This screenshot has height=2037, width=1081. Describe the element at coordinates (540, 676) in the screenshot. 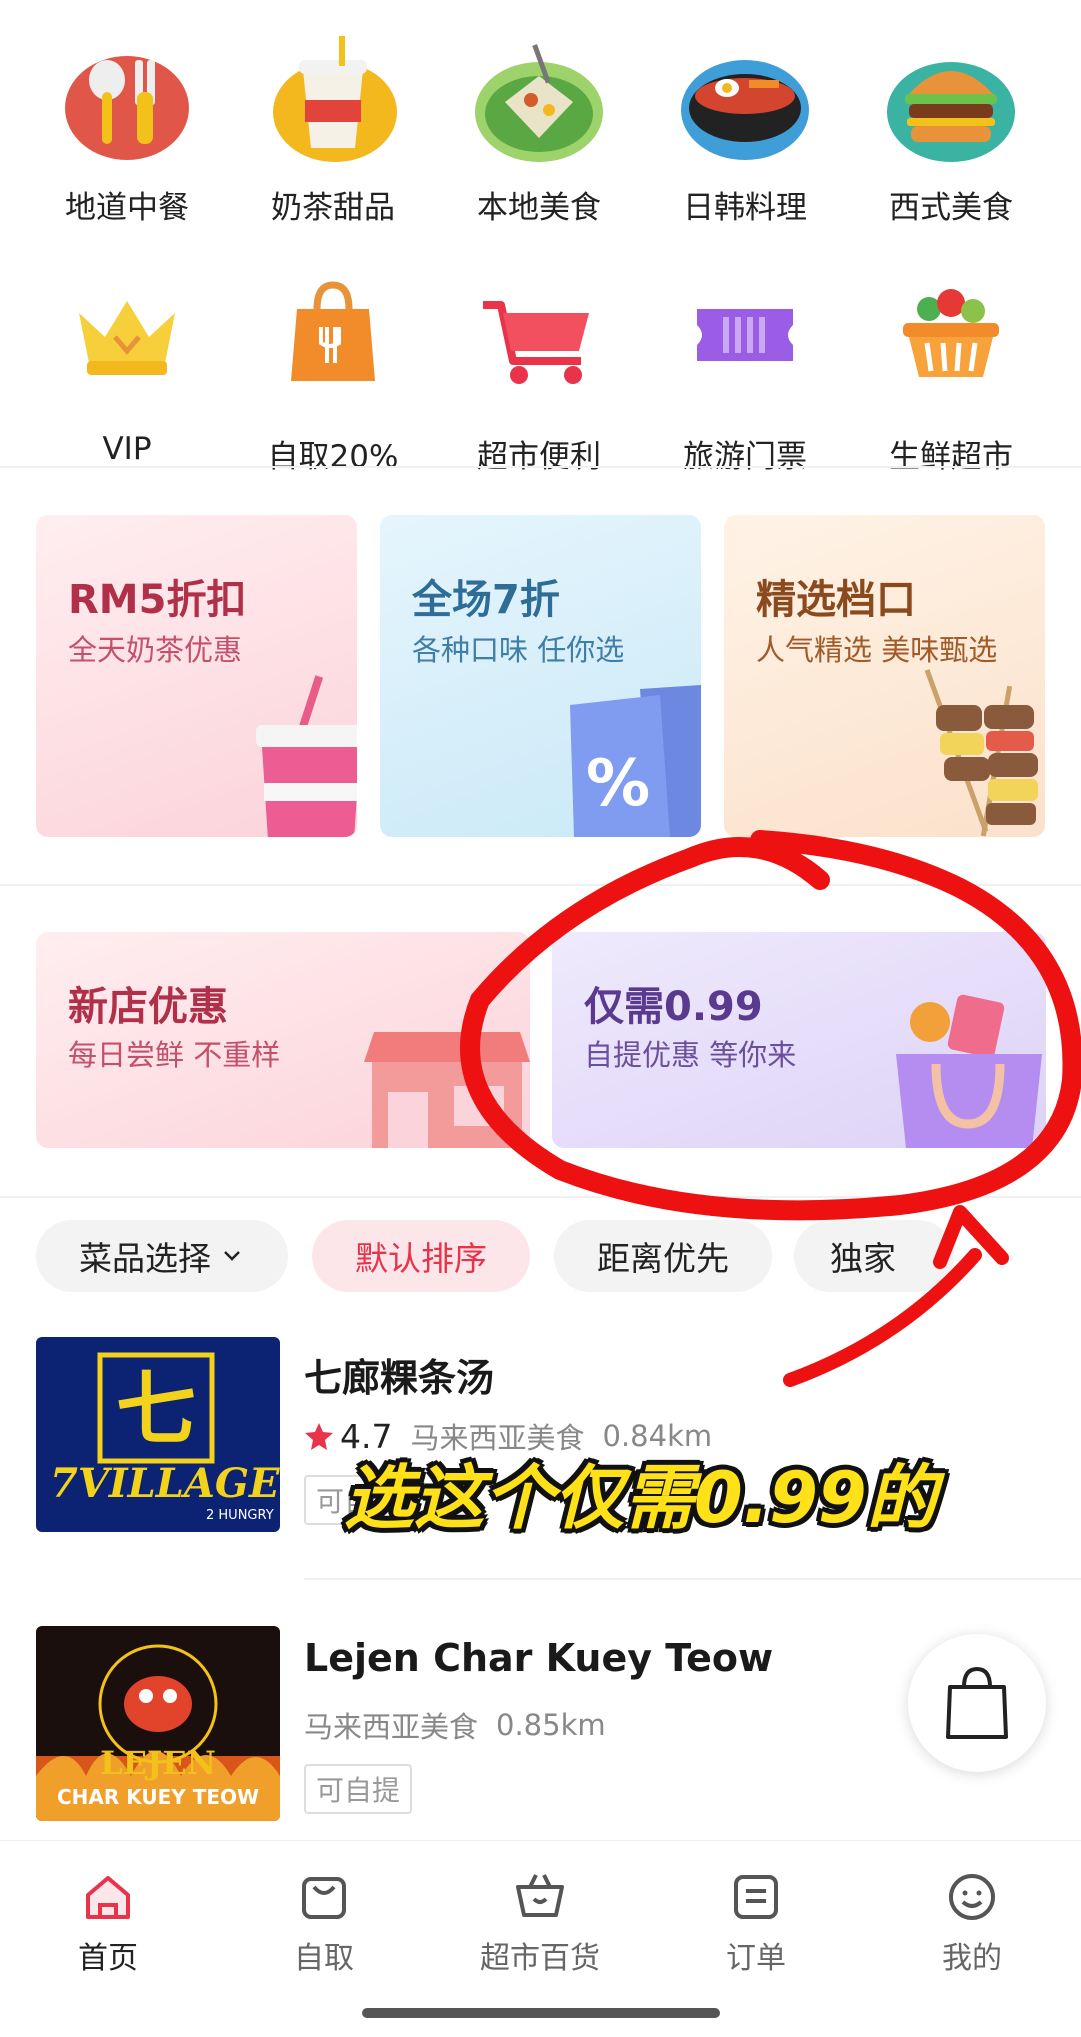

I see `promo-card-30-off: 全场7折 各种口味 任你选 %` at that location.